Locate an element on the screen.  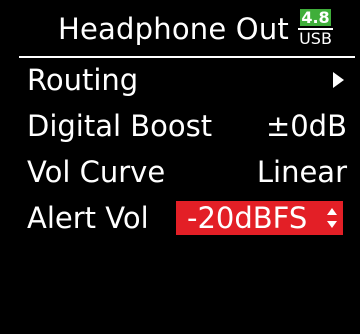
up-down-arrows-icon is located at coordinates (332, 218).